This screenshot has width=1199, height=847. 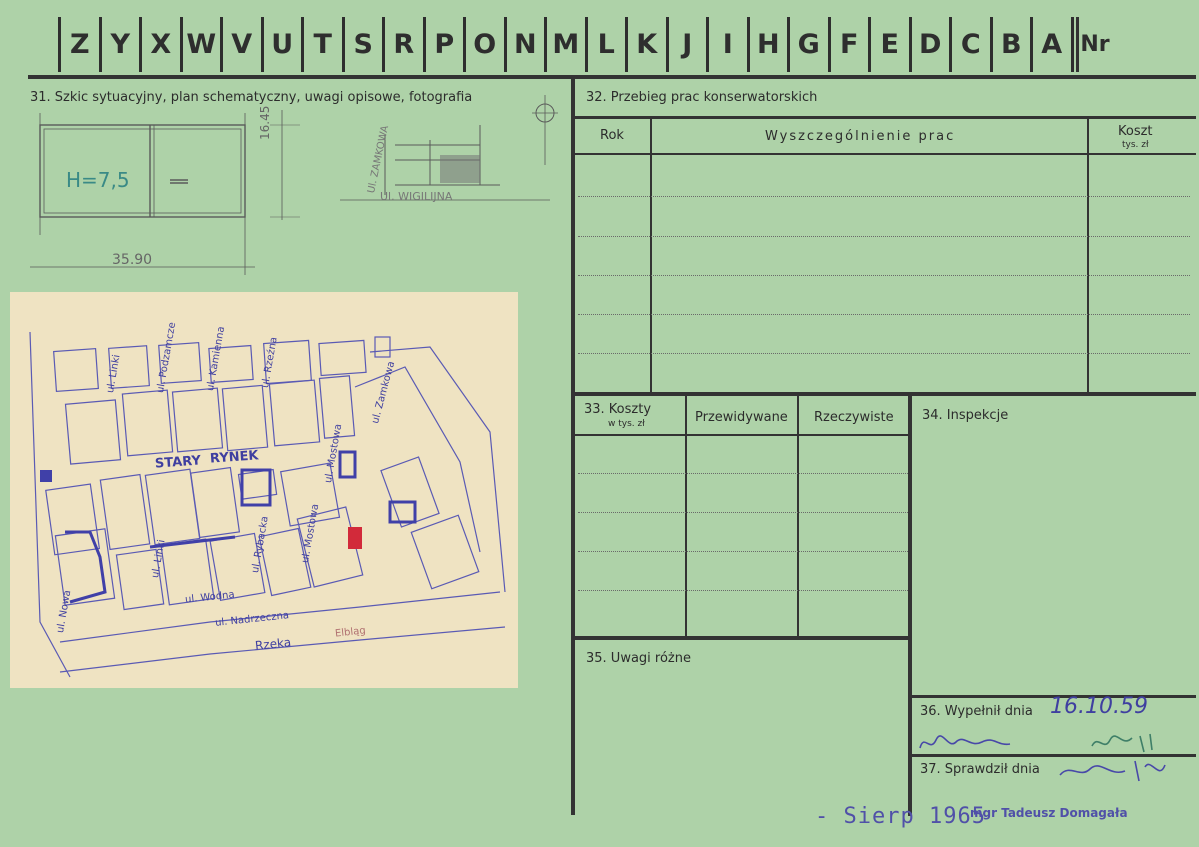 What do you see at coordinates (402, 44) in the screenshot?
I see `index-letter-r: R` at bounding box center [402, 44].